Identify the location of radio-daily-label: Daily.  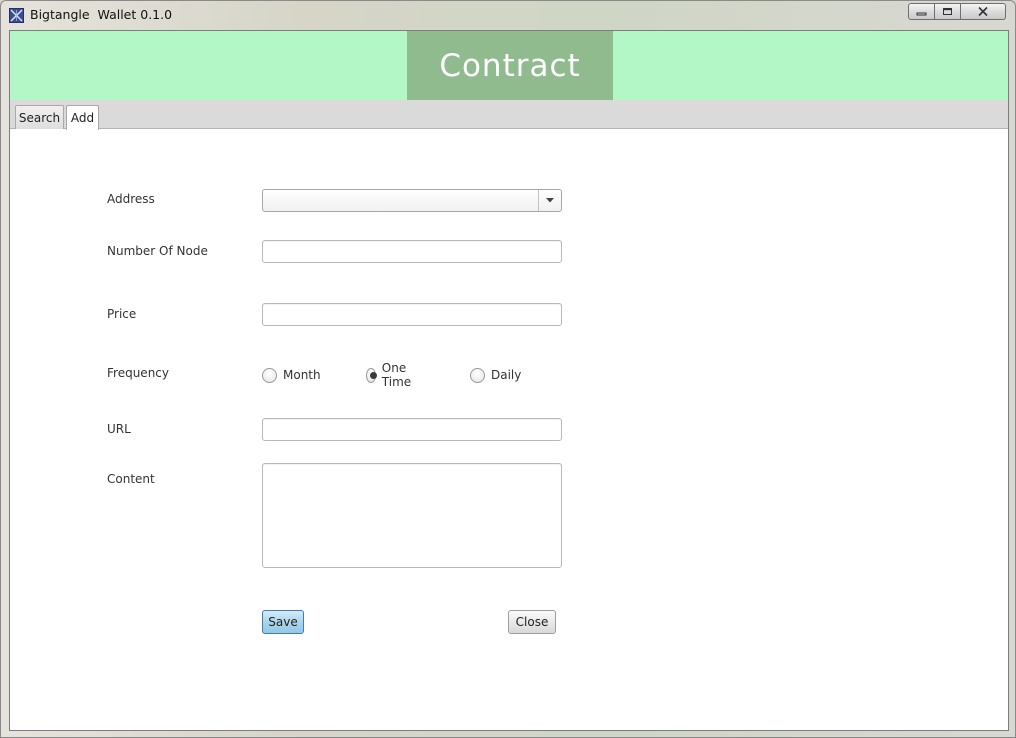
(506, 375).